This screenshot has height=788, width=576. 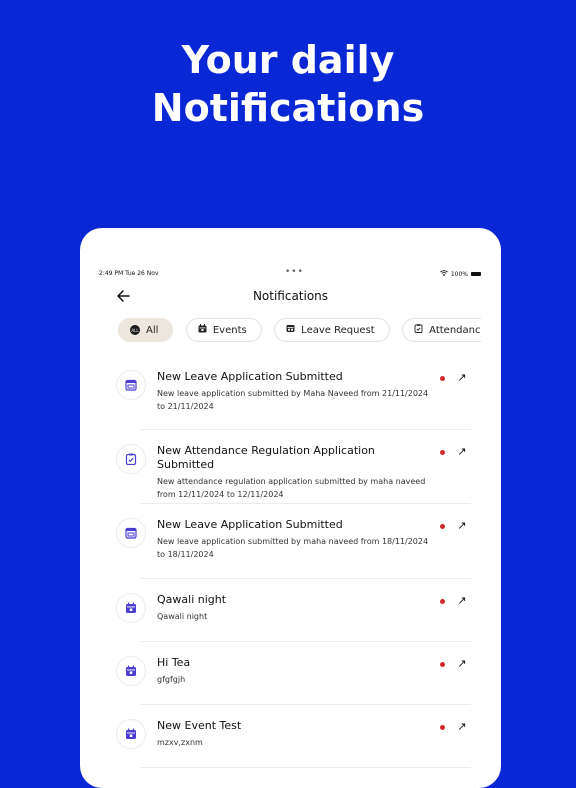 I want to click on filter-chip-label: Events, so click(x=229, y=330).